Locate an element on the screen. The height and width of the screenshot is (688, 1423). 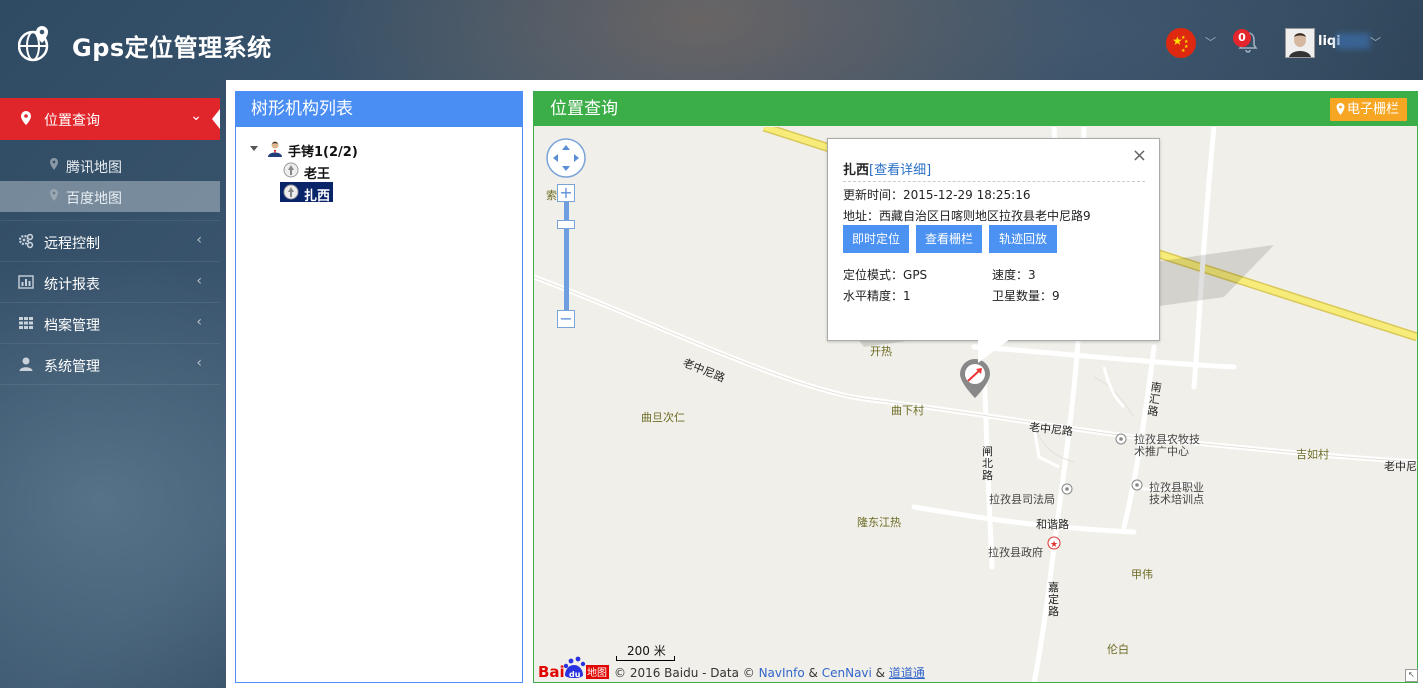
user-menu-chevron-icon: ﹀ is located at coordinates (1375, 42).